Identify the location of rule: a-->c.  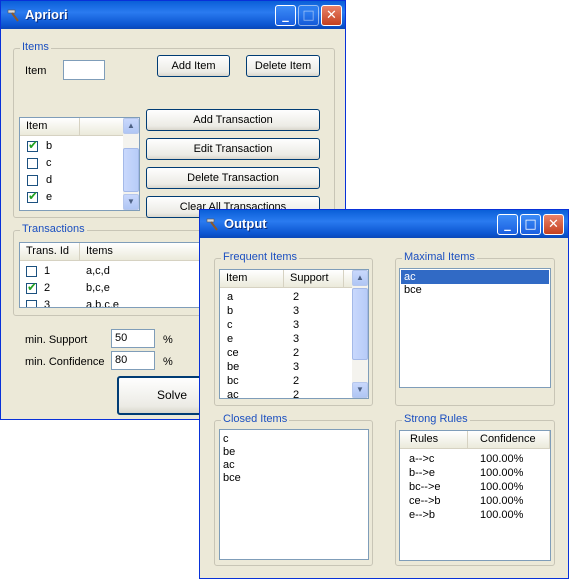
(422, 459).